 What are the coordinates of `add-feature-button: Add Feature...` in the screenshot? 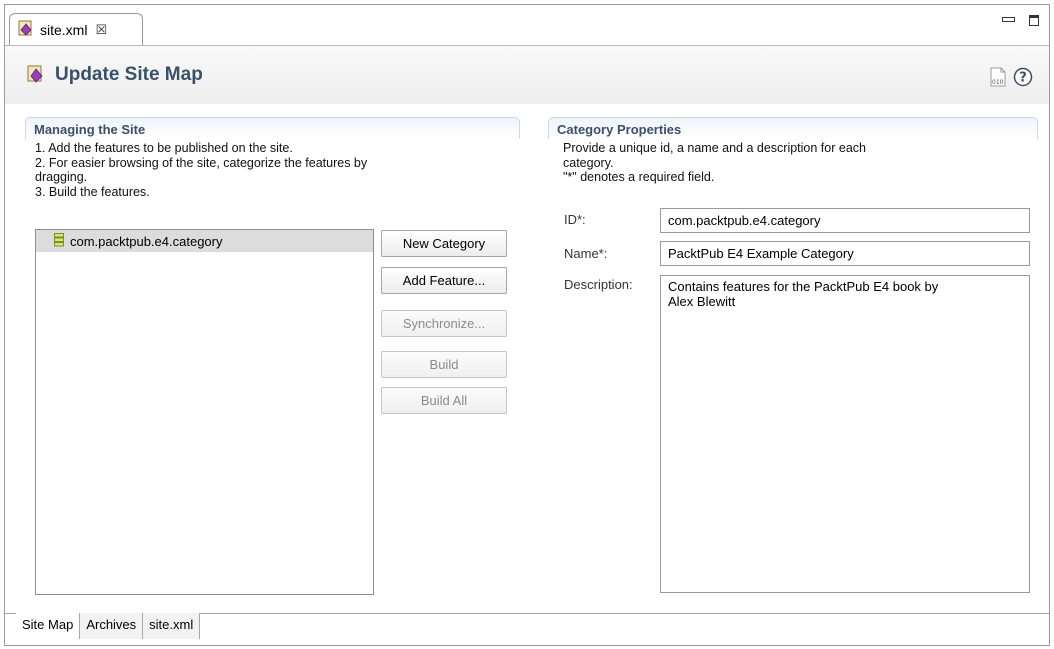 It's located at (444, 280).